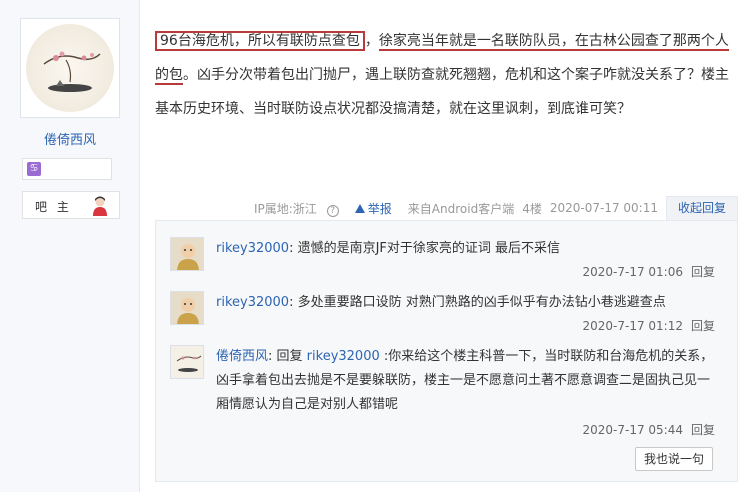  Describe the element at coordinates (53, 207) in the screenshot. I see `role-label: 吧 主` at that location.